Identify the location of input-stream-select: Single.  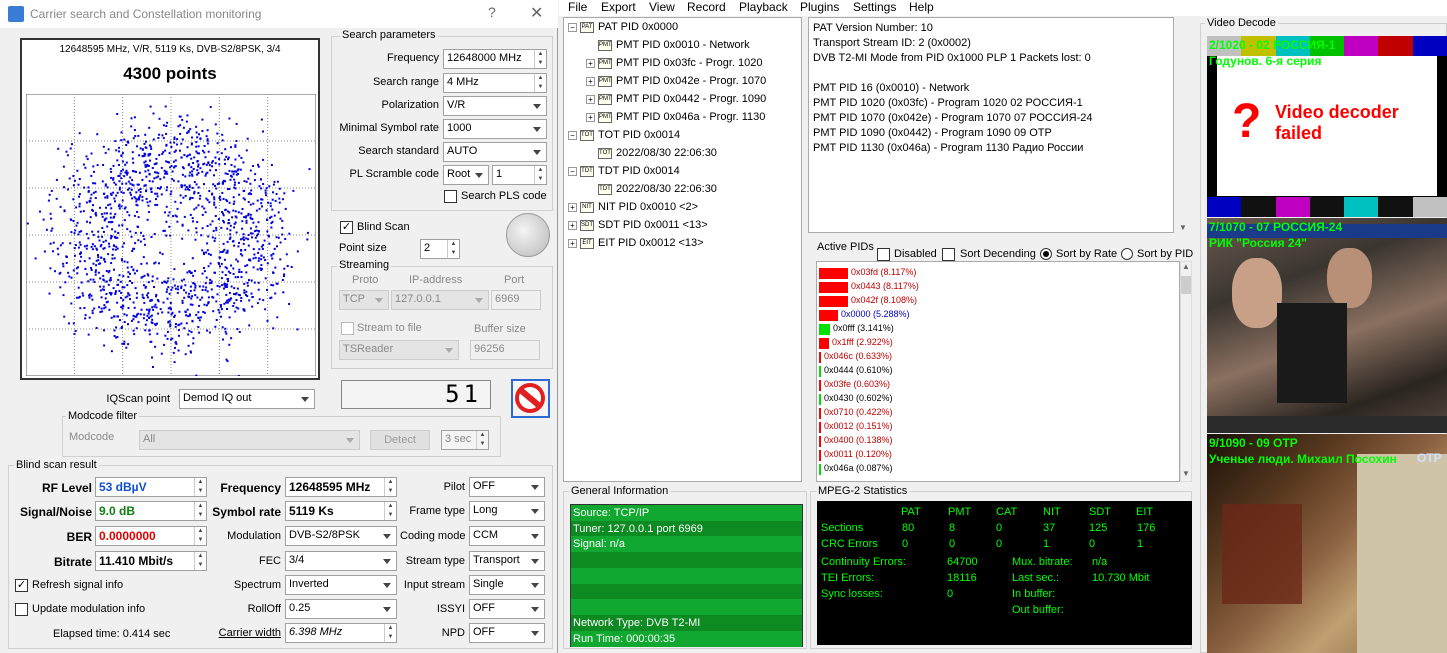
(507, 585).